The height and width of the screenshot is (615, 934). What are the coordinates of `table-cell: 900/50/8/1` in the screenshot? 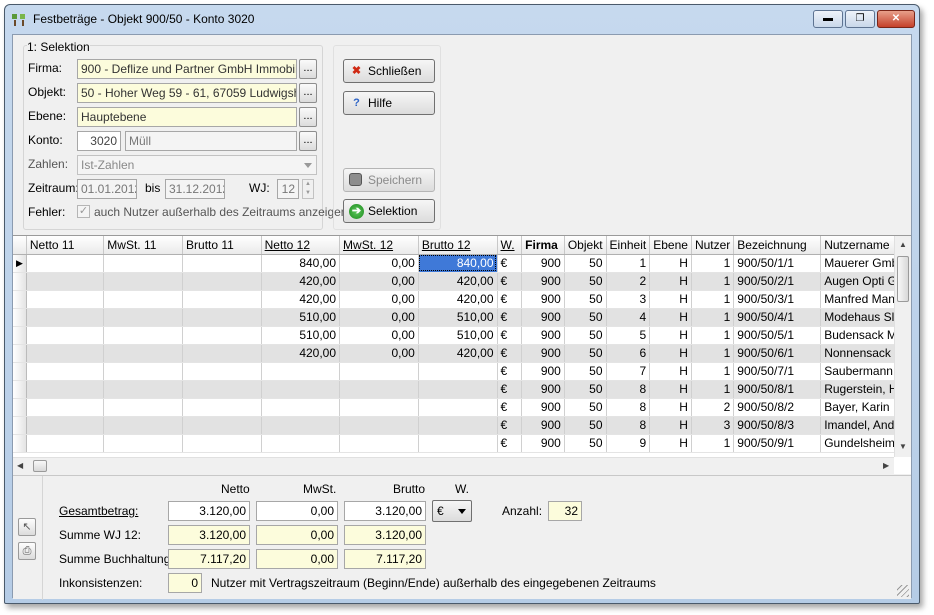 It's located at (777, 389).